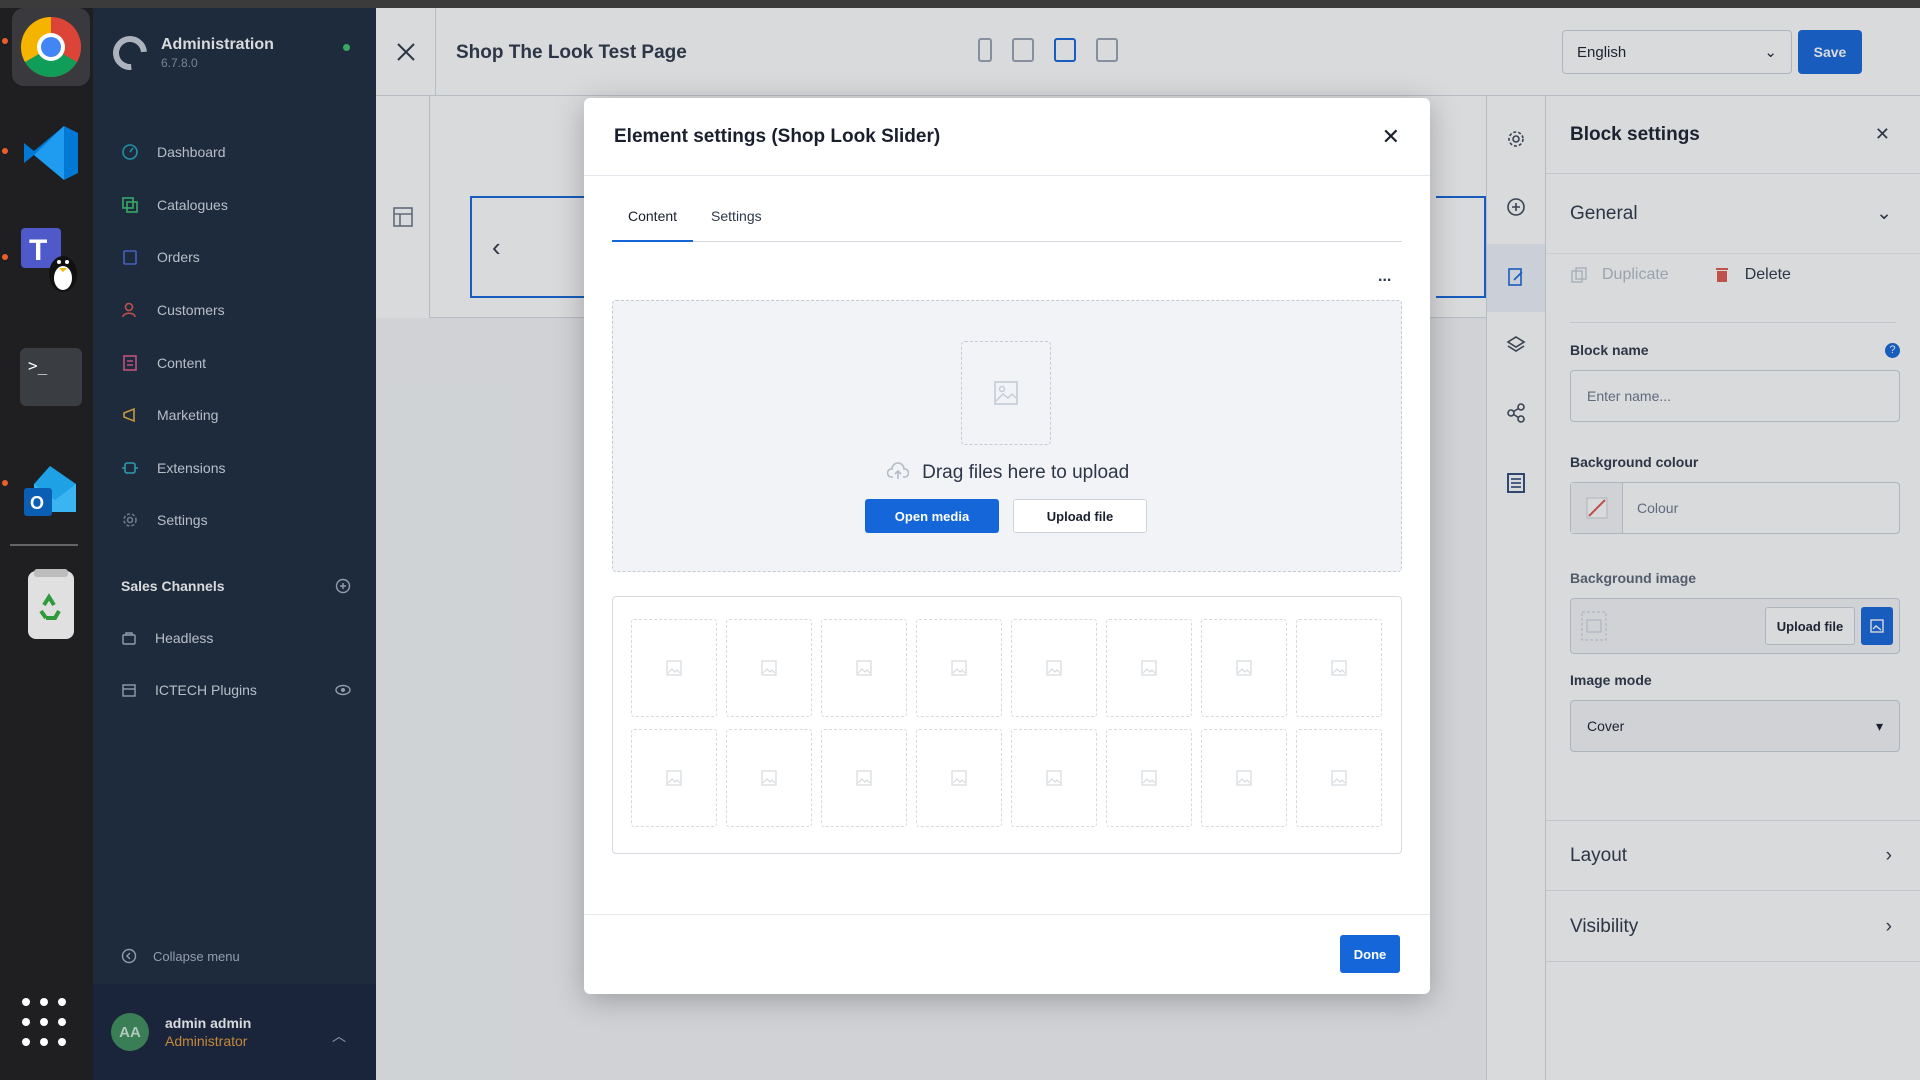  Describe the element at coordinates (1370, 954) in the screenshot. I see `done-button: Done` at that location.